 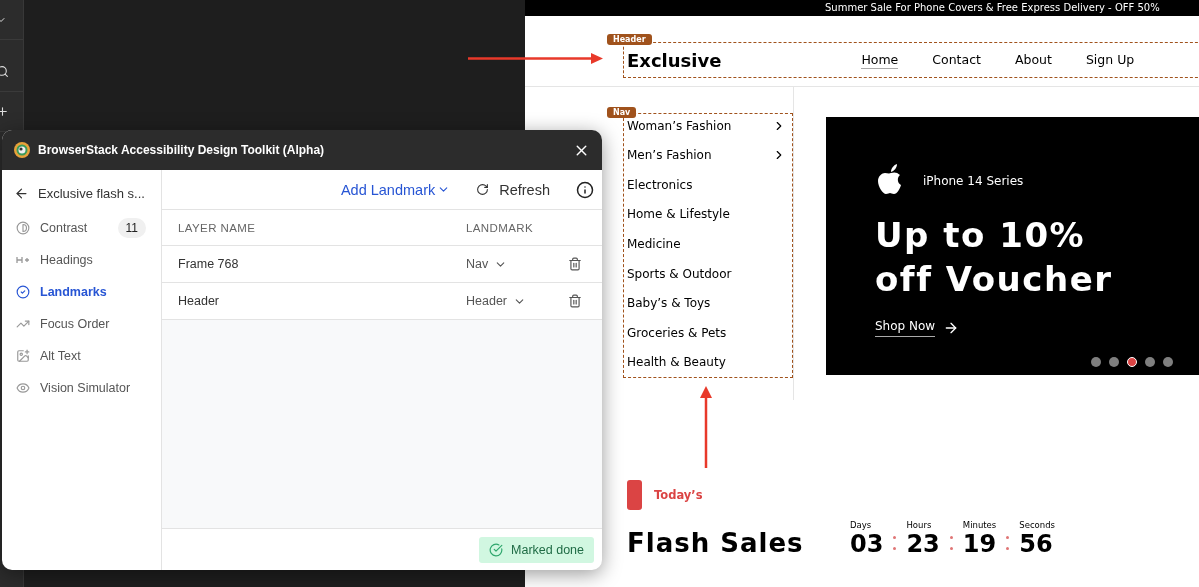 What do you see at coordinates (182, 150) in the screenshot?
I see `window-title: BrowserStack Accessibility Design Toolkit (Alpha)` at bounding box center [182, 150].